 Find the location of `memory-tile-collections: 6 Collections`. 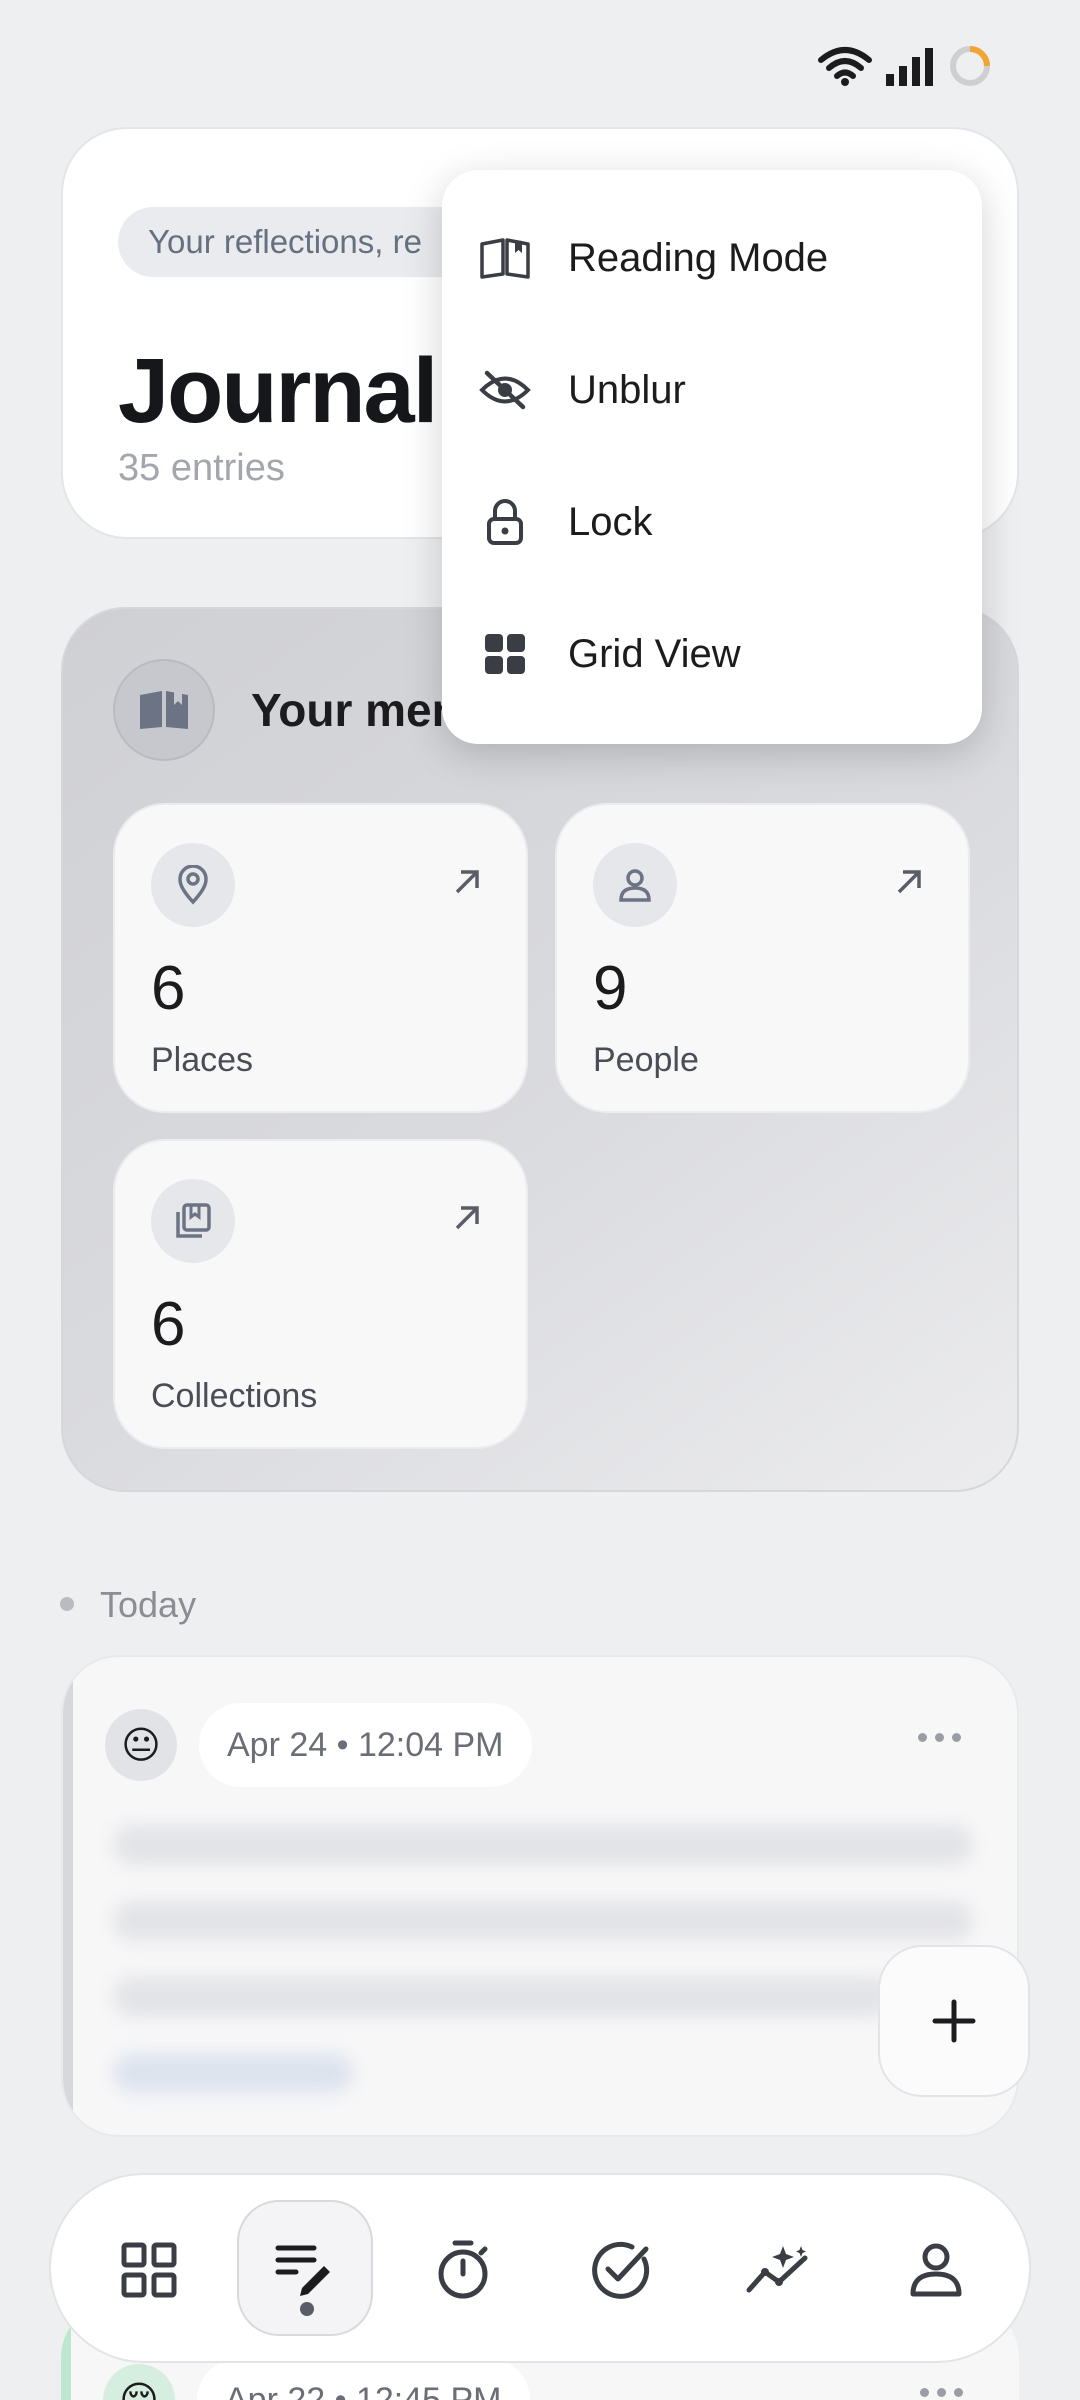

memory-tile-collections: 6 Collections is located at coordinates (320, 1294).